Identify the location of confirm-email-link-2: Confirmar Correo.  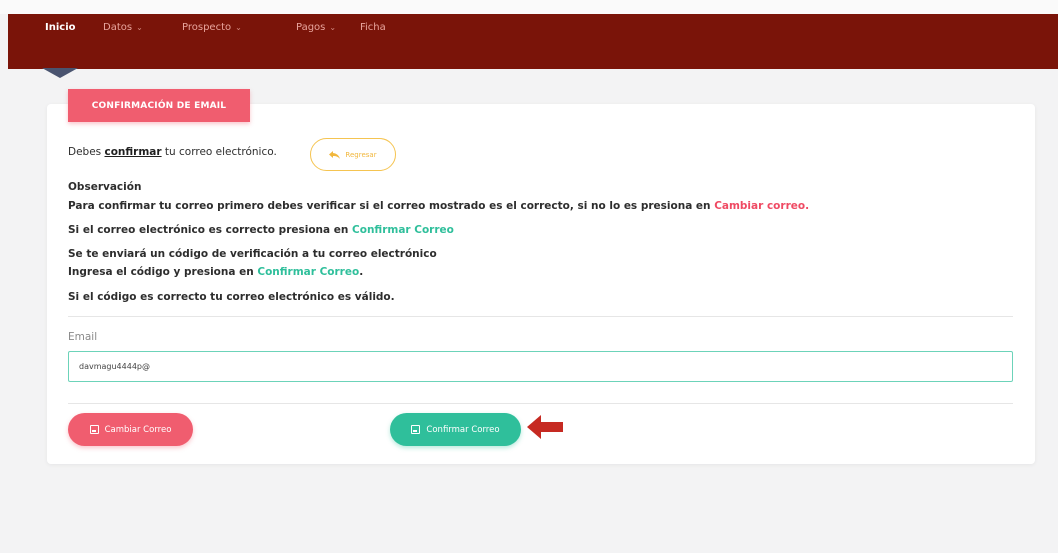
(308, 272).